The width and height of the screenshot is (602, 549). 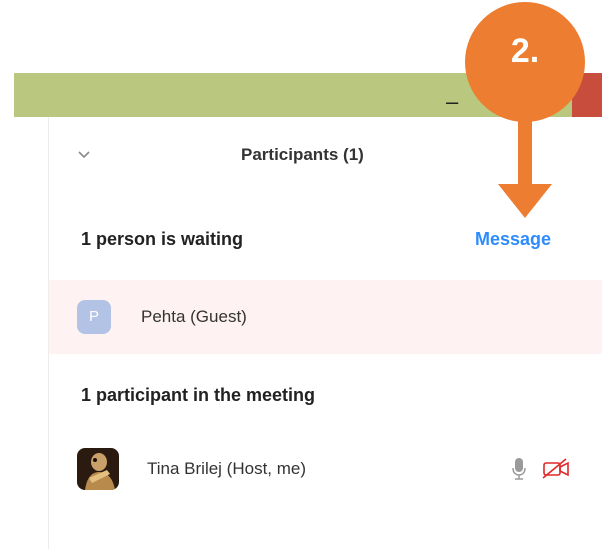 I want to click on message-button: Message, so click(x=513, y=239).